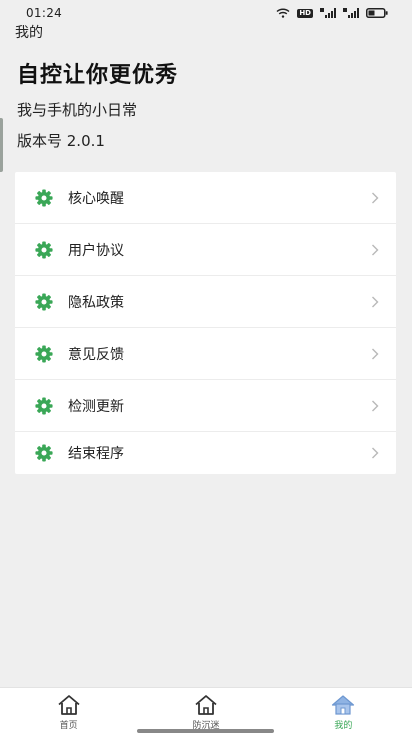 The height and width of the screenshot is (738, 412). Describe the element at coordinates (205, 453) in the screenshot. I see `menu-item-exit-app: 结束程序` at that location.